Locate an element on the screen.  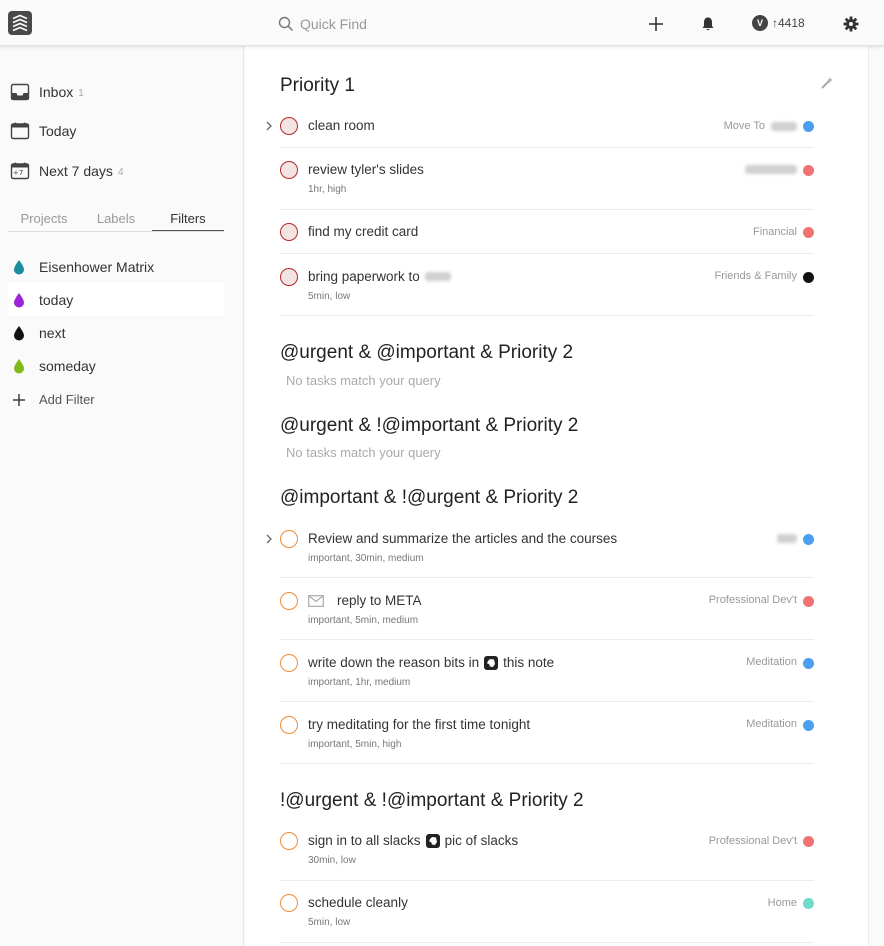
plus-icon is located at coordinates (19, 400).